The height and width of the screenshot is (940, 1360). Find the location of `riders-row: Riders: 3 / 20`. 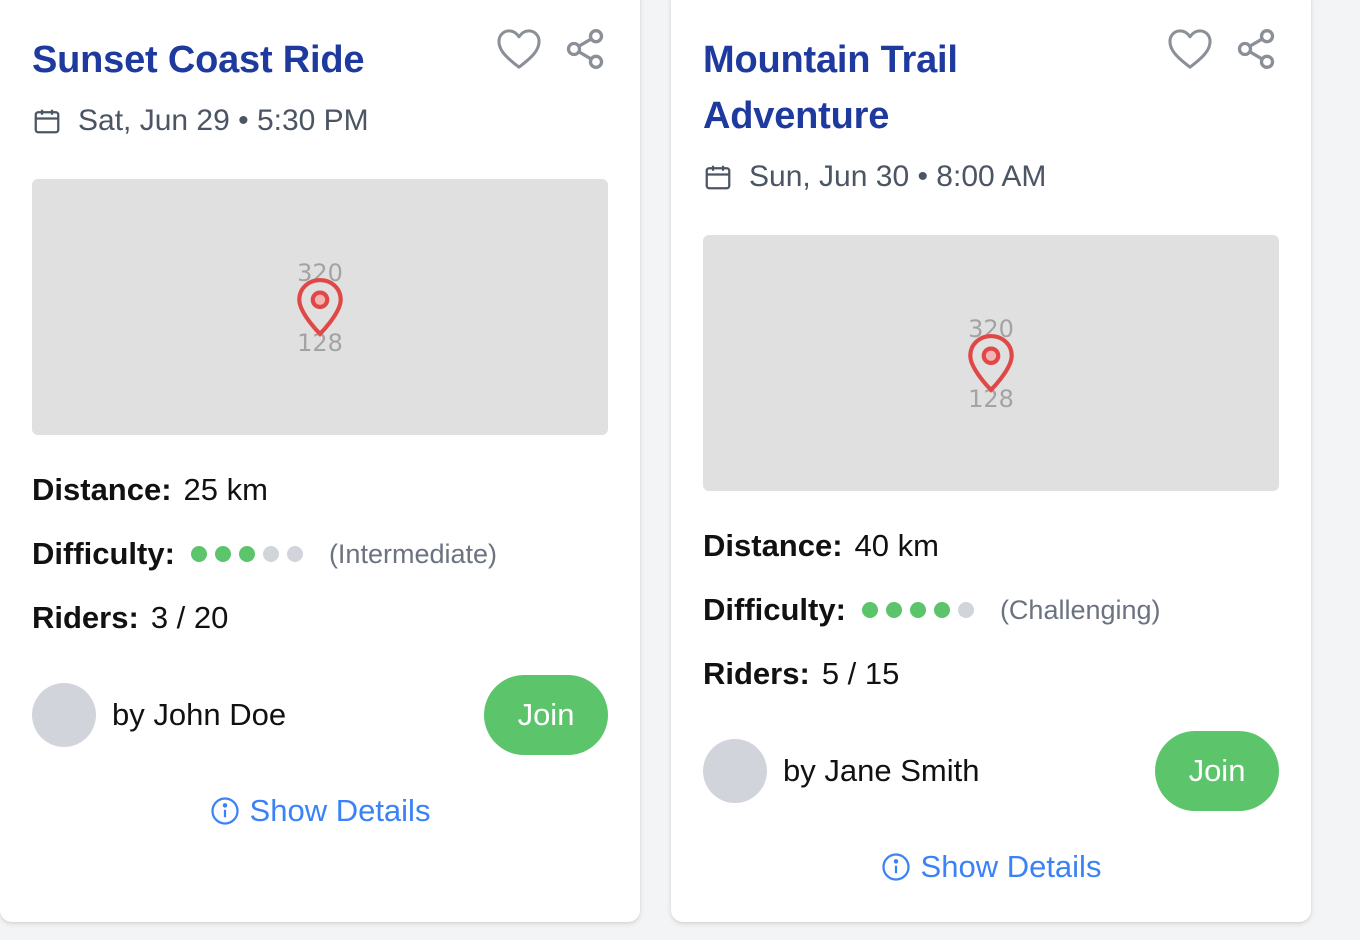

riders-row: Riders: 3 / 20 is located at coordinates (130, 618).